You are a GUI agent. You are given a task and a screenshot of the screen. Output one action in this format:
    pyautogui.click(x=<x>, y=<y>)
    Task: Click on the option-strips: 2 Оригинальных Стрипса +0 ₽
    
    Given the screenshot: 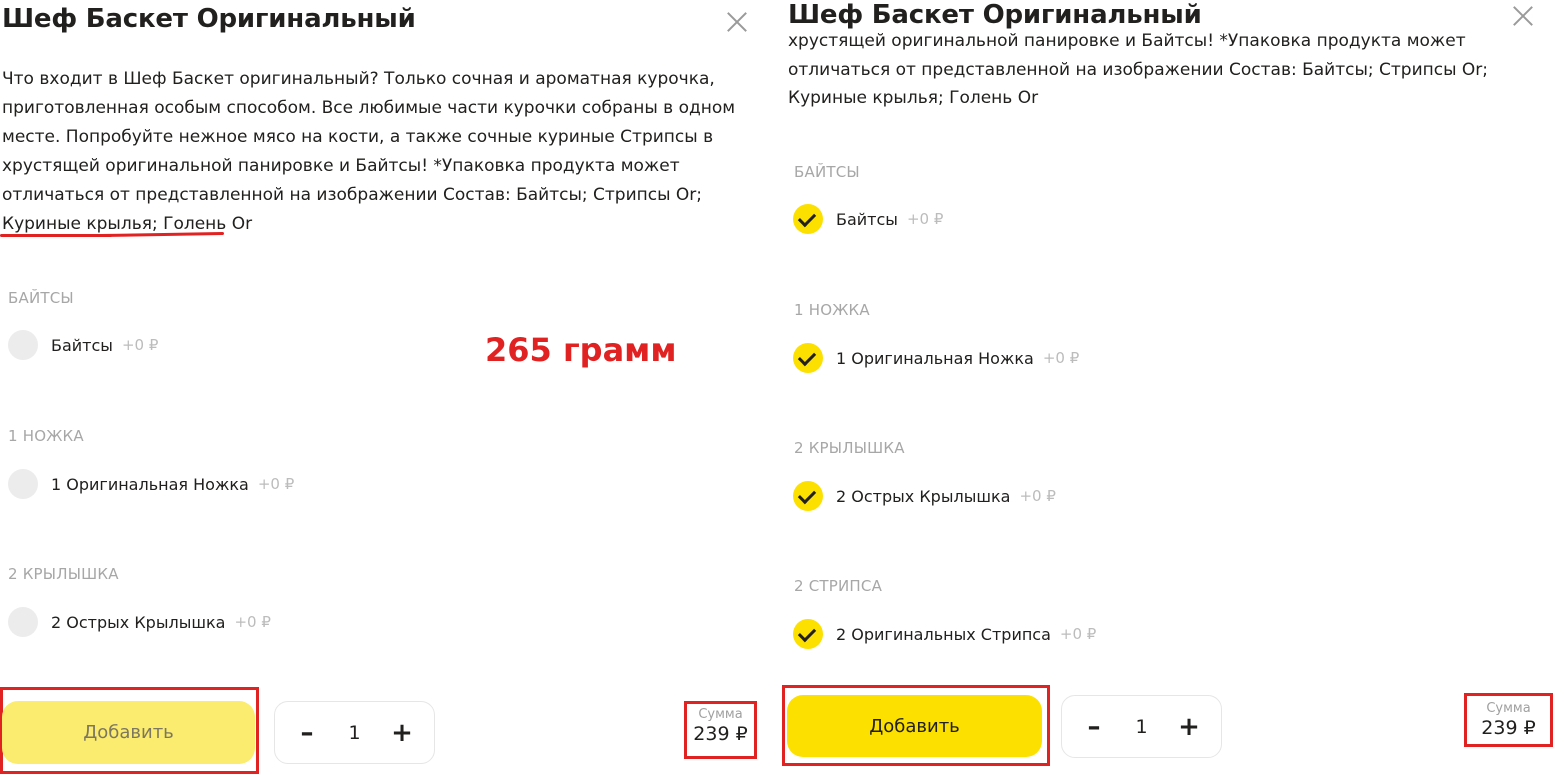 What is the action you would take?
    pyautogui.click(x=944, y=634)
    